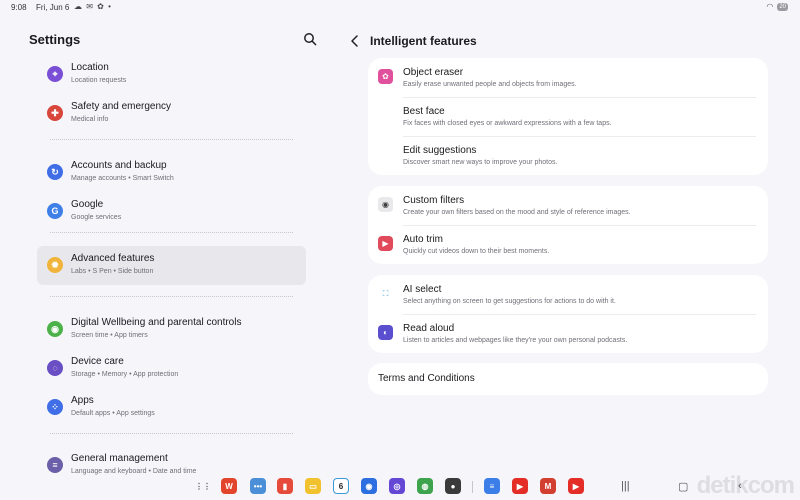 This screenshot has width=800, height=500. I want to click on sidebar-item-subtitle: Labs • S Pen • Side button, so click(112, 271).